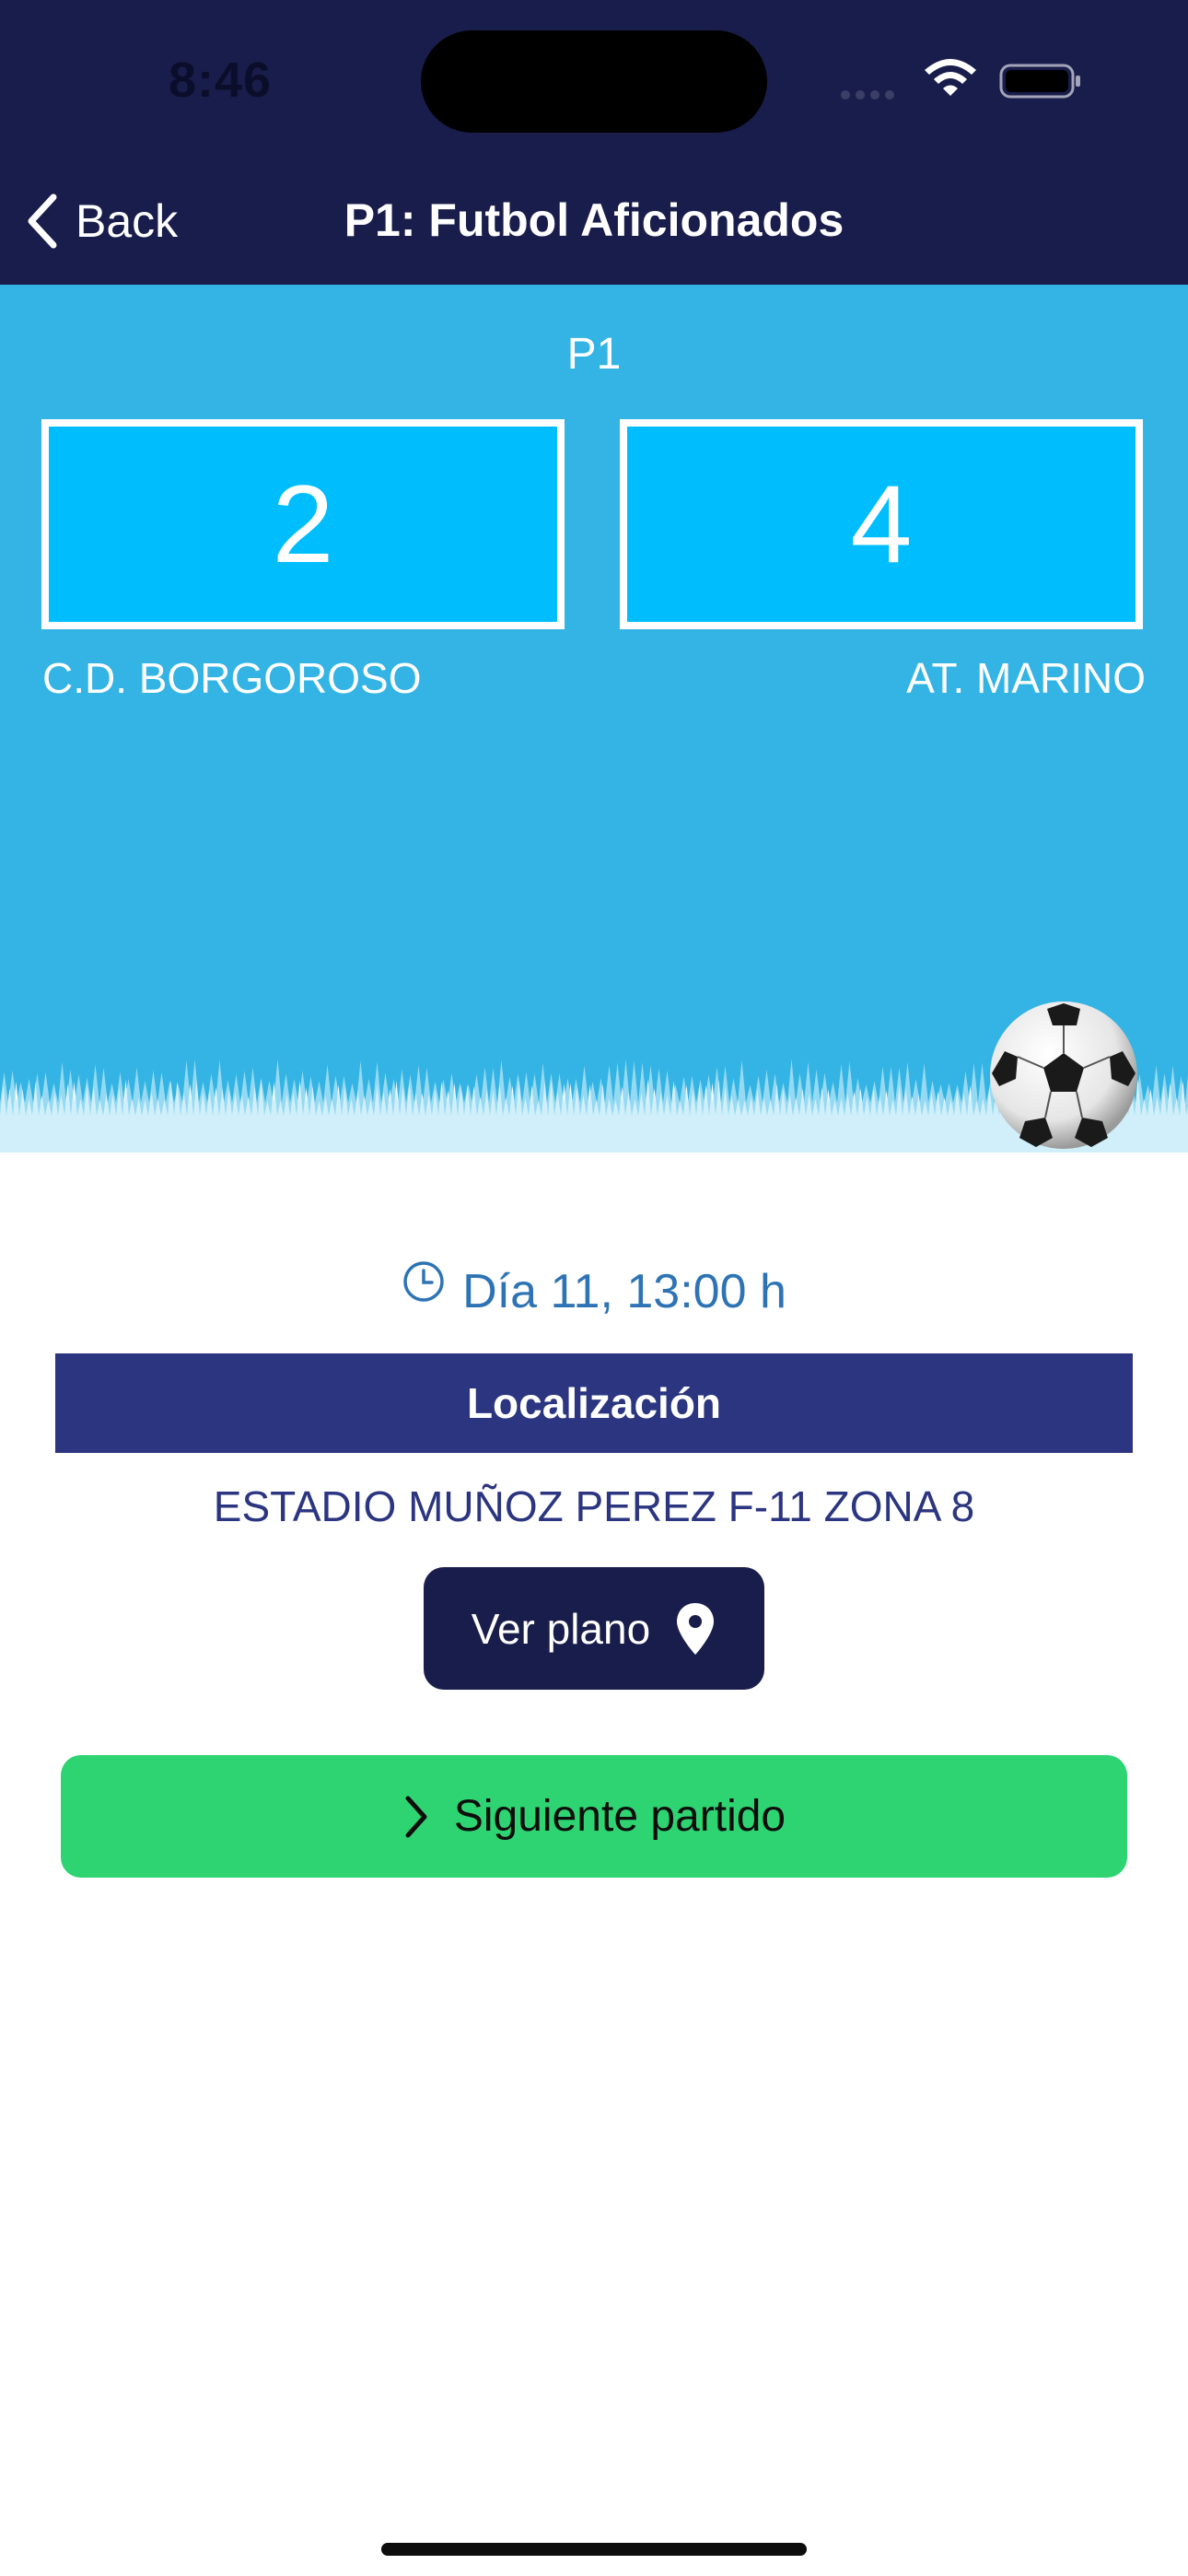  Describe the element at coordinates (303, 524) in the screenshot. I see `home-score: 2` at that location.